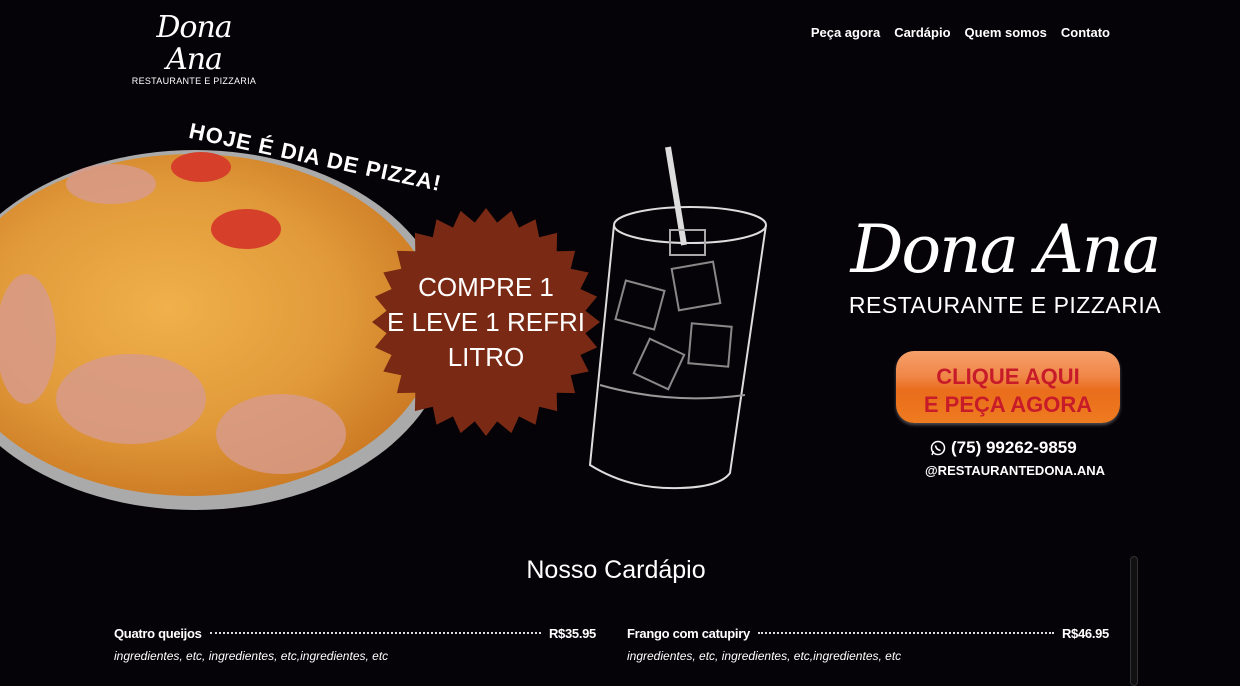 This screenshot has width=1240, height=686. What do you see at coordinates (194, 43) in the screenshot?
I see `logo-script: Dona Ana` at bounding box center [194, 43].